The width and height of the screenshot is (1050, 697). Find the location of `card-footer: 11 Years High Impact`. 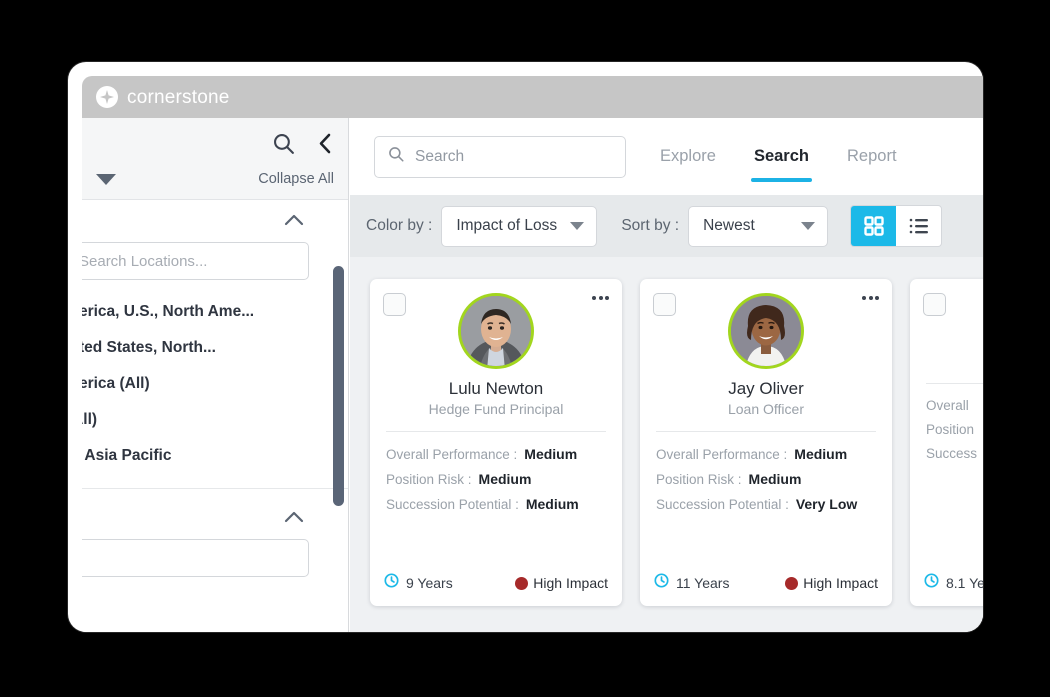

card-footer: 11 Years High Impact is located at coordinates (766, 583).